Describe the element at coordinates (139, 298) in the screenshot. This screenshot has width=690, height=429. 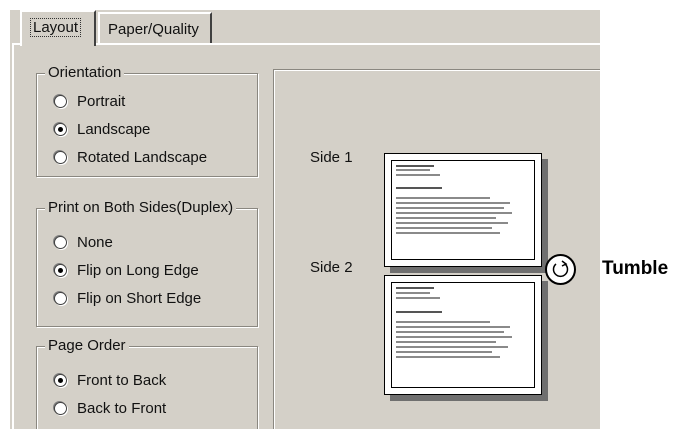
I see `radio-flip-short-edge-label: Flip on Short Edge` at that location.